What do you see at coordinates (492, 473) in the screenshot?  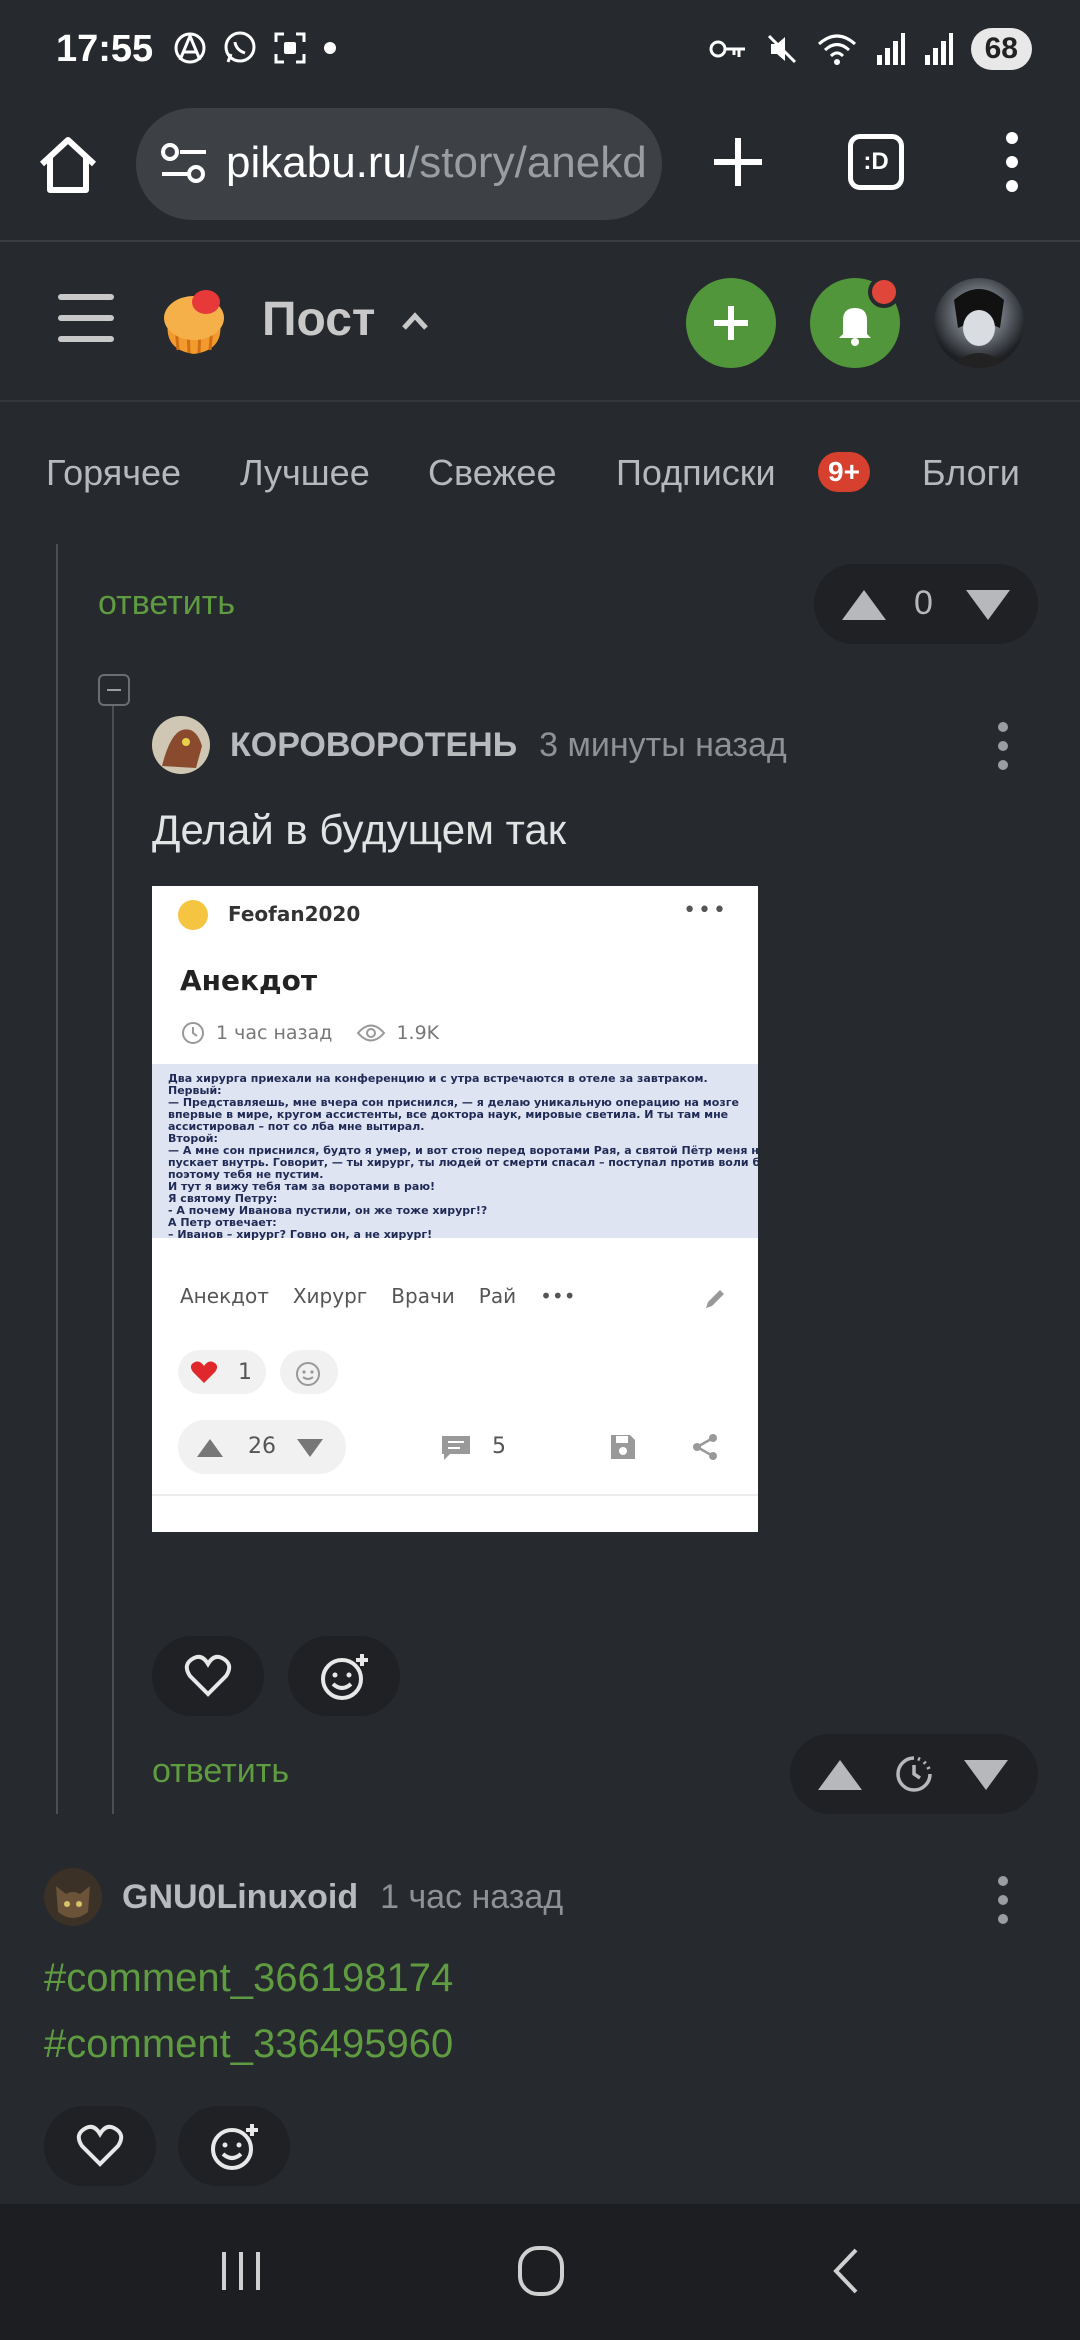 I see `tab-fresh: Свежее` at bounding box center [492, 473].